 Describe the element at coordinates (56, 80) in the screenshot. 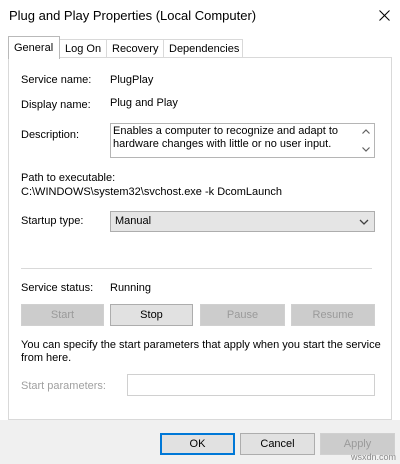

I see `service-name-label: Service name:` at that location.